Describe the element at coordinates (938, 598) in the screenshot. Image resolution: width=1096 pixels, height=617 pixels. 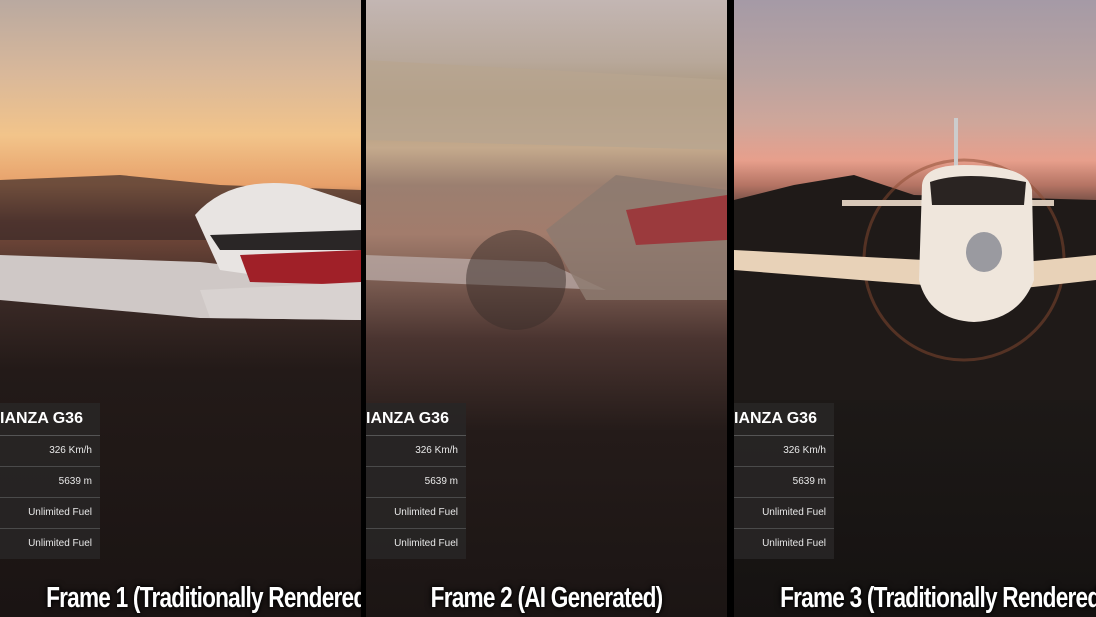
I see `frame-caption: Frame 3 (Traditionally Rendered)` at that location.